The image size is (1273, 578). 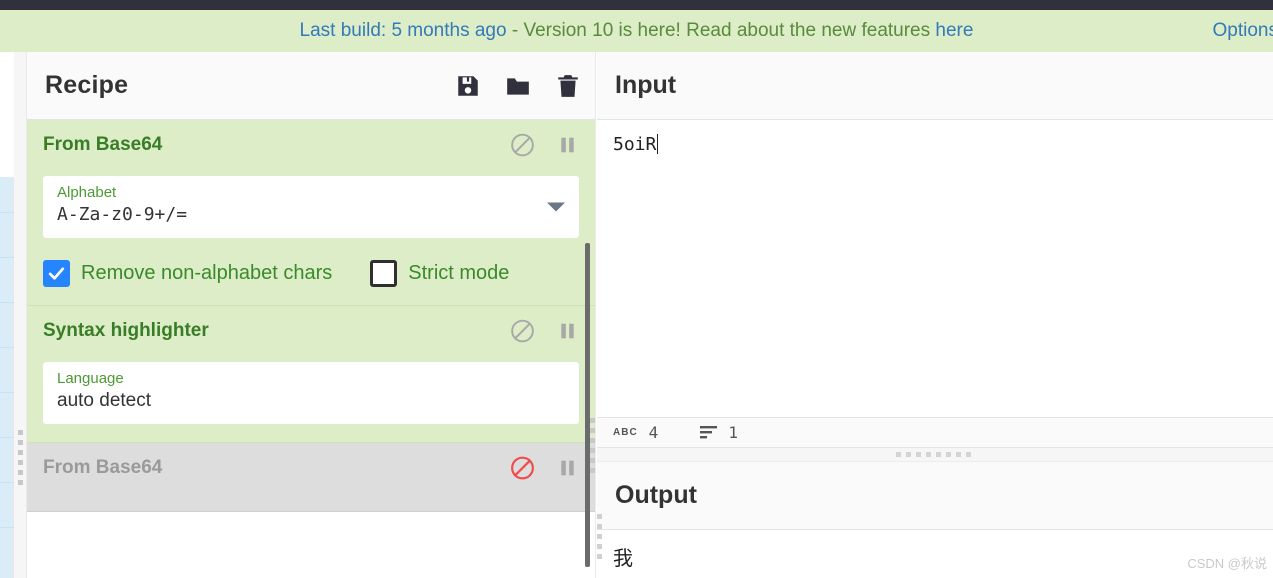 What do you see at coordinates (653, 432) in the screenshot?
I see `character-count-value: 4` at bounding box center [653, 432].